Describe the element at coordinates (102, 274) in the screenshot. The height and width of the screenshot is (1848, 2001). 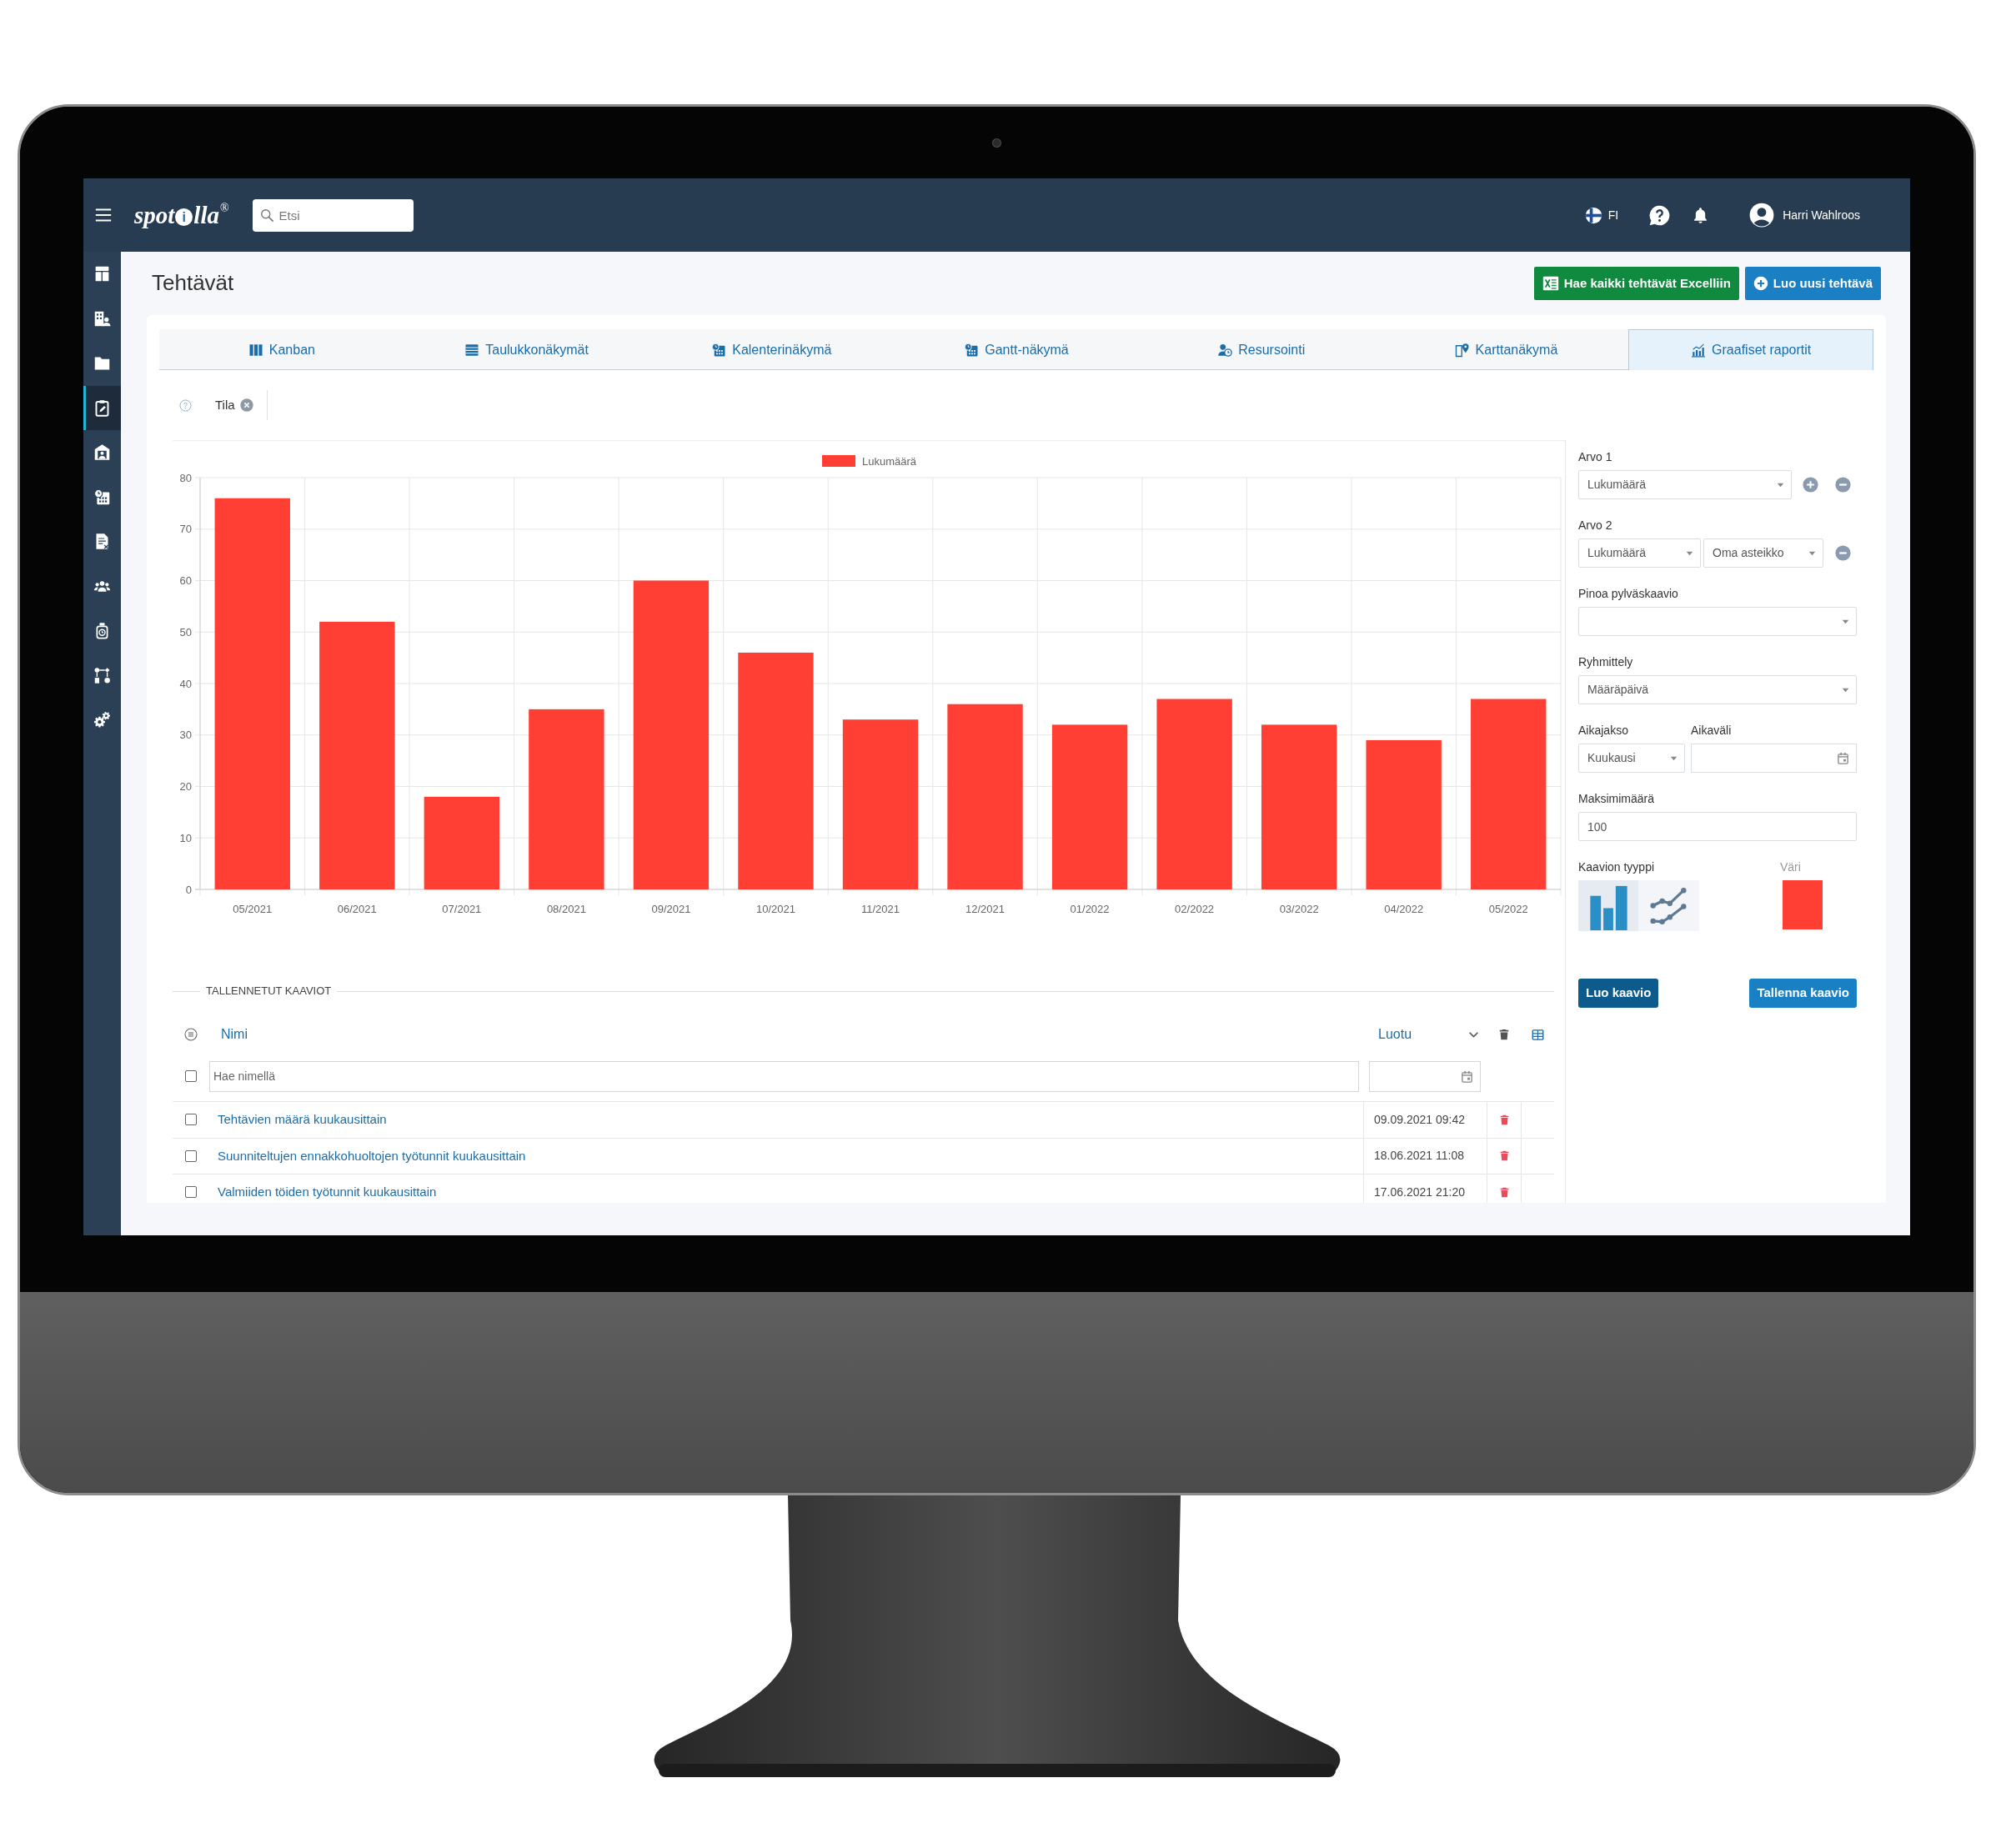
I see `layout-icon` at that location.